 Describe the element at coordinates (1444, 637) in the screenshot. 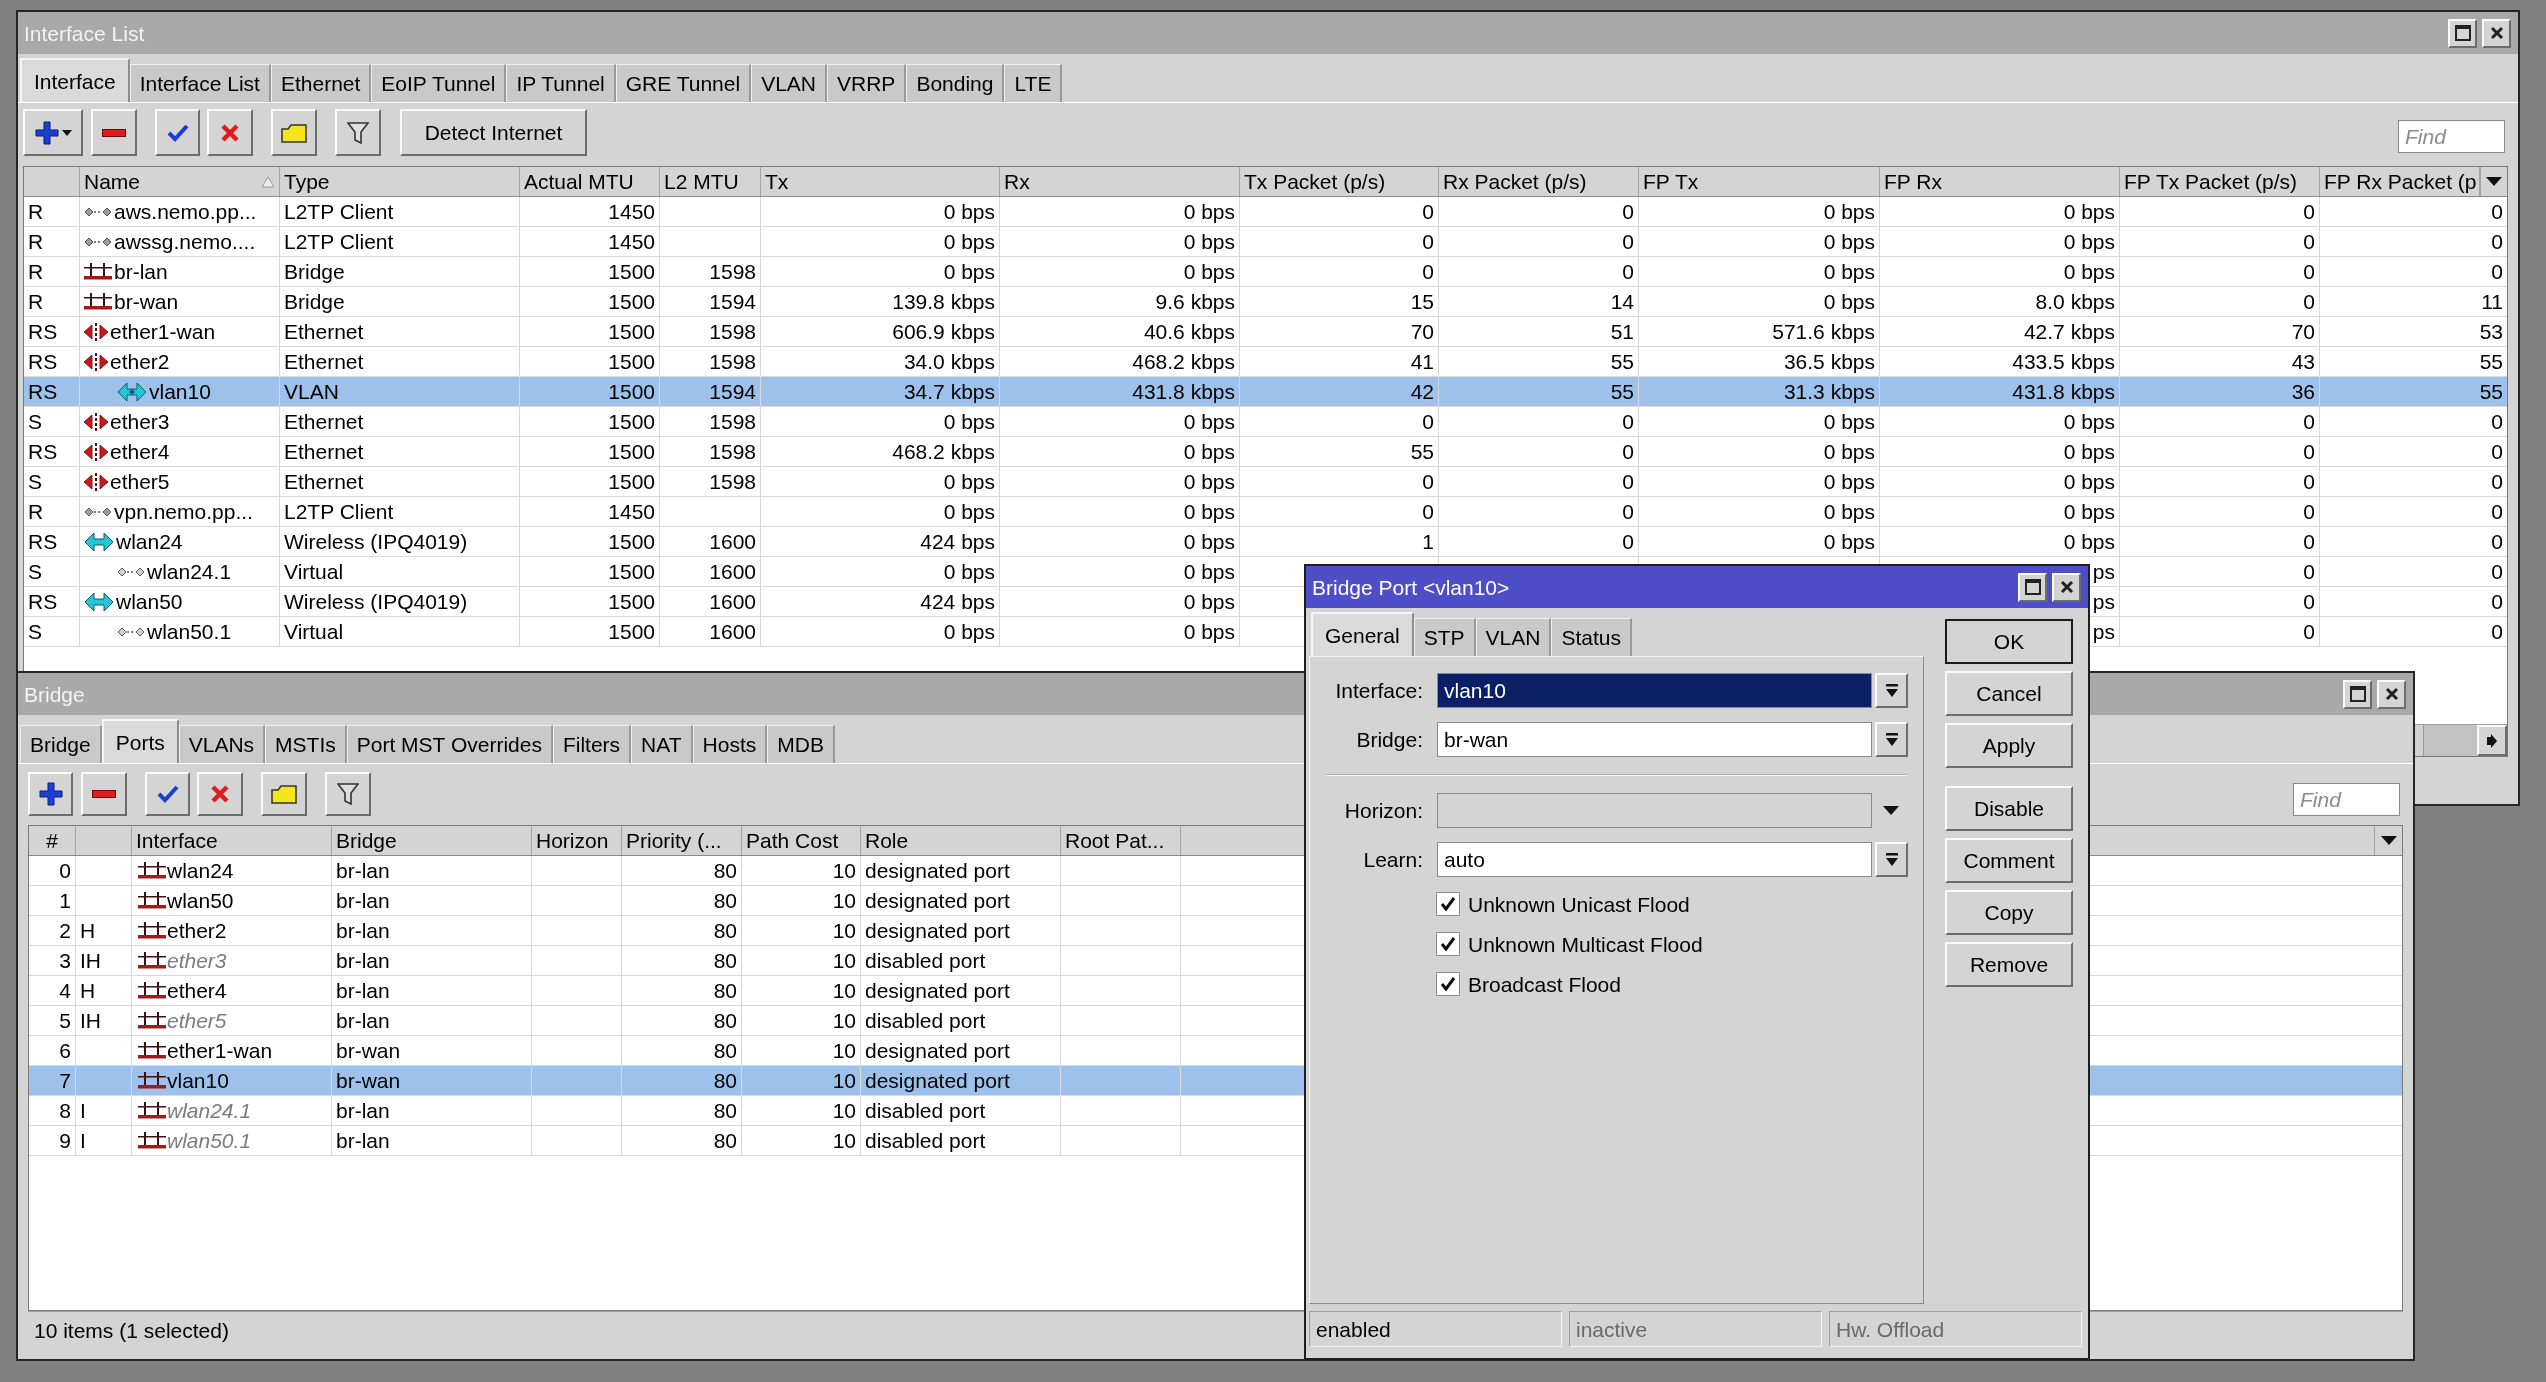

I see `tab: STP` at that location.